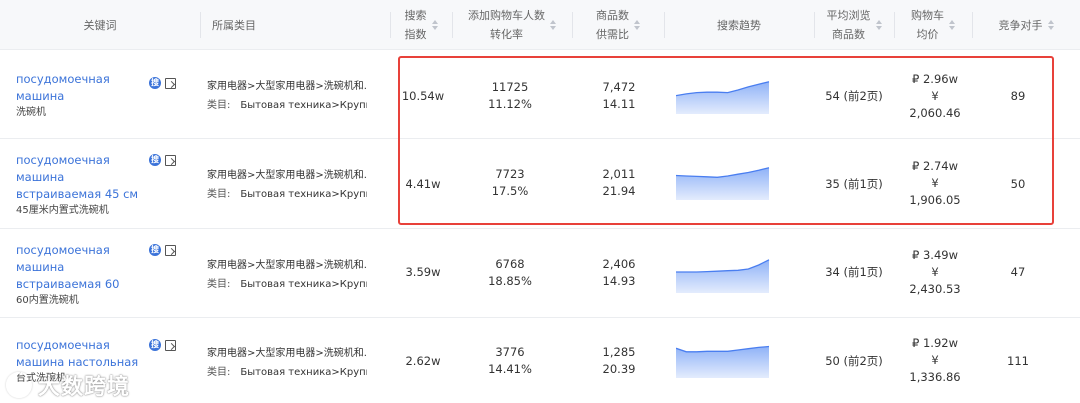  I want to click on keyword-link: посудомоечная машина встраиваемая 45 см, so click(77, 177).